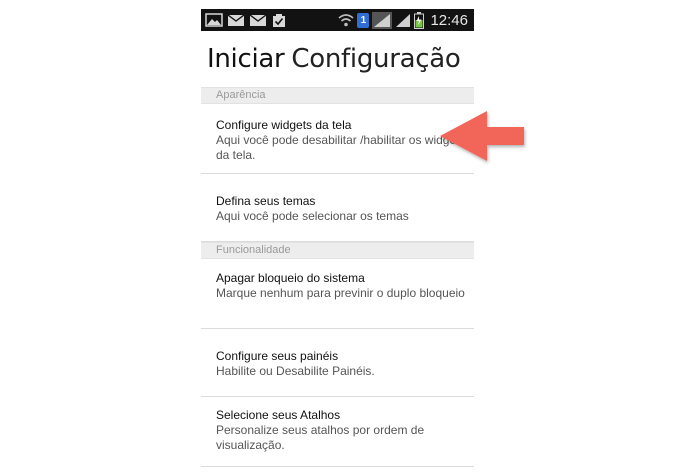 Image resolution: width=695 pixels, height=474 pixels. What do you see at coordinates (449, 20) in the screenshot?
I see `status-time: 12:46` at bounding box center [449, 20].